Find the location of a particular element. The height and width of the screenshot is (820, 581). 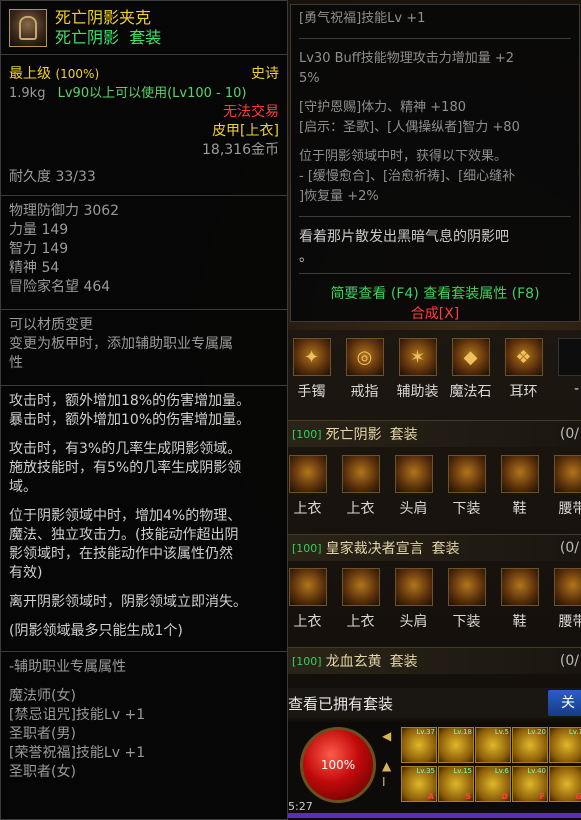

arrow-up-icon: ▲ is located at coordinates (386, 766).